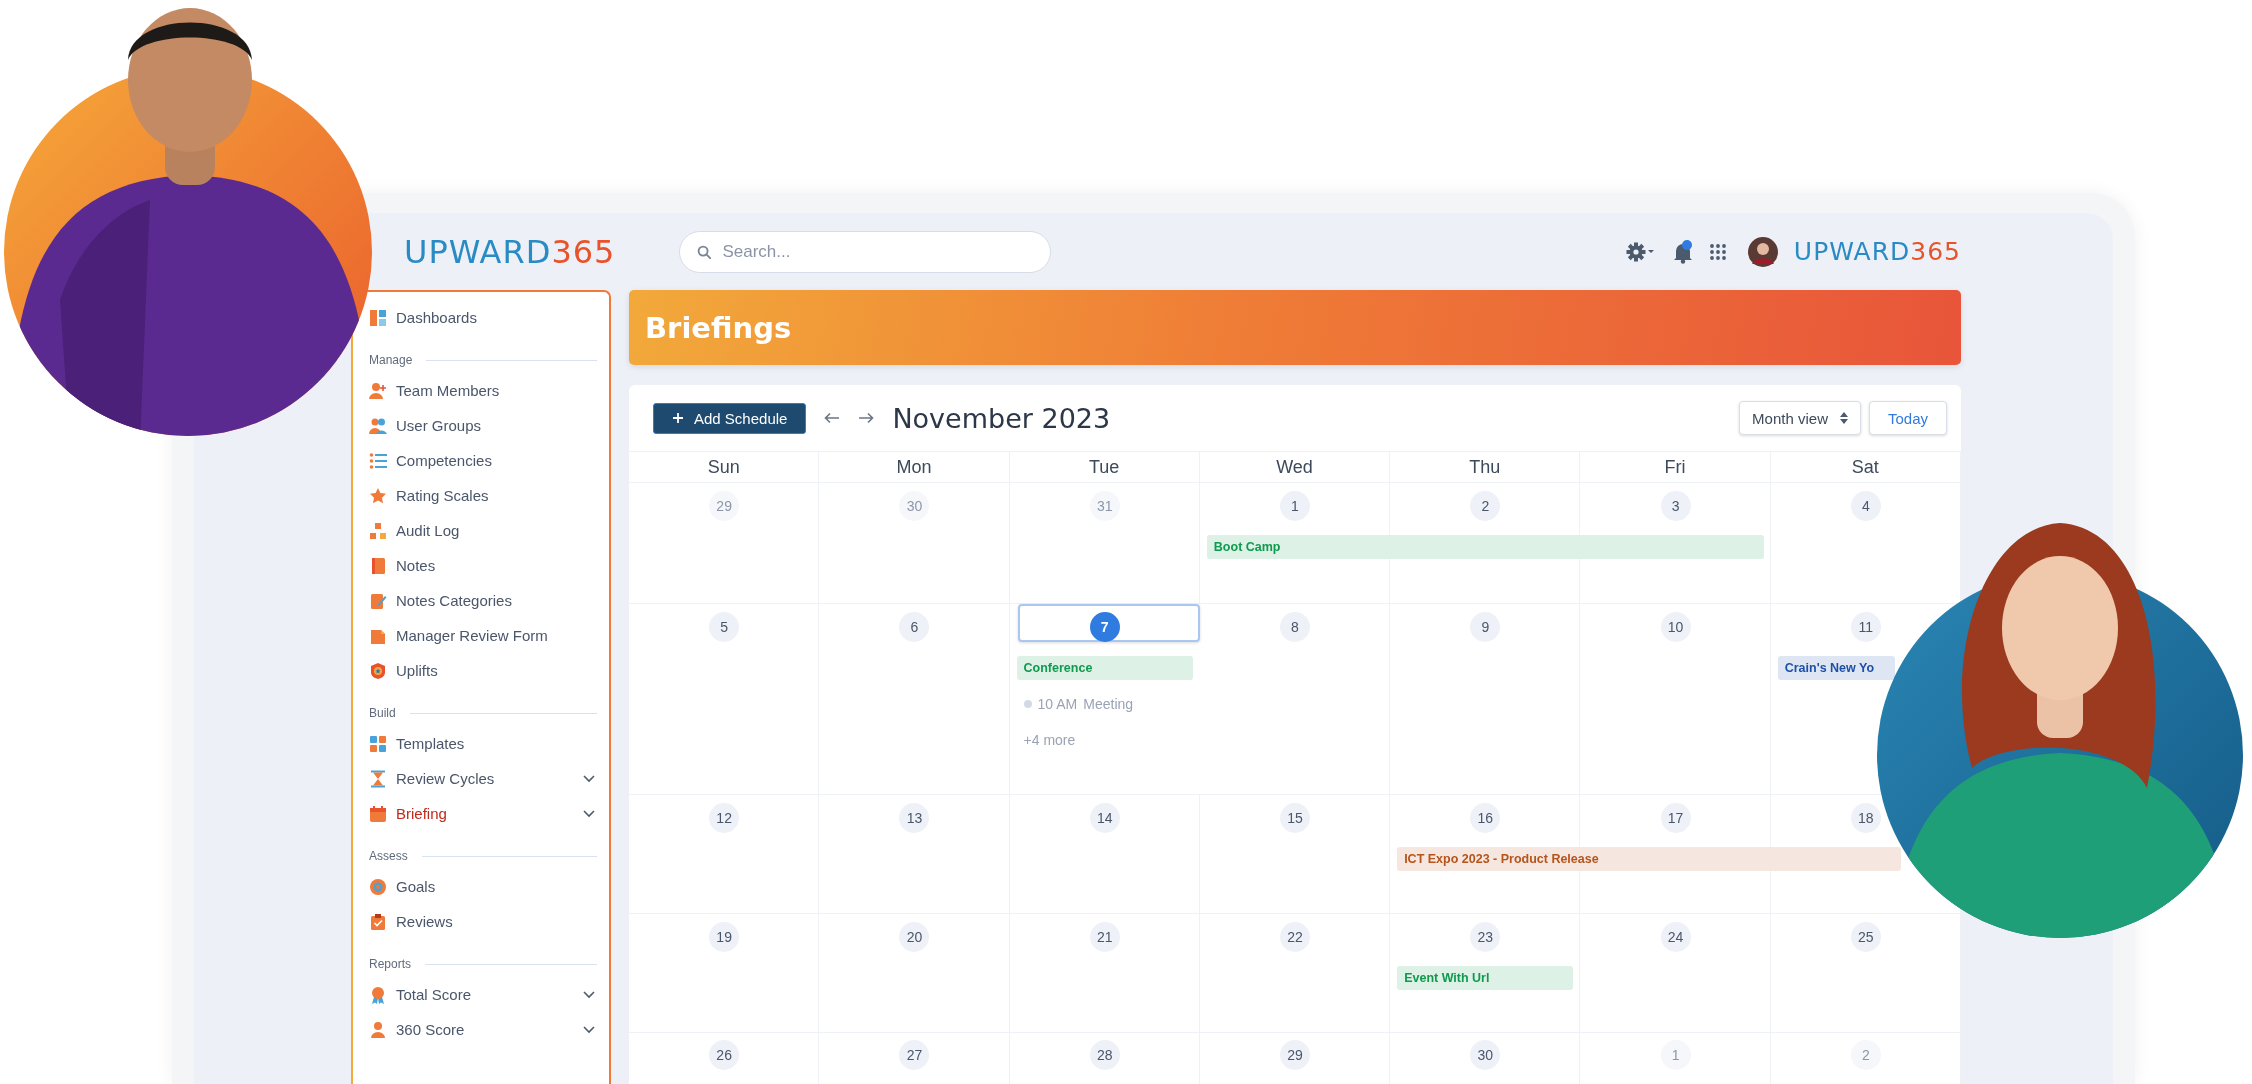 Image resolution: width=2252 pixels, height=1084 pixels. I want to click on person-icon, so click(378, 1029).